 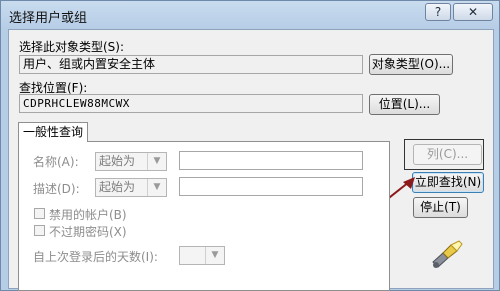 What do you see at coordinates (72, 47) in the screenshot?
I see `object-type-label: 选择此对象类型(S):` at bounding box center [72, 47].